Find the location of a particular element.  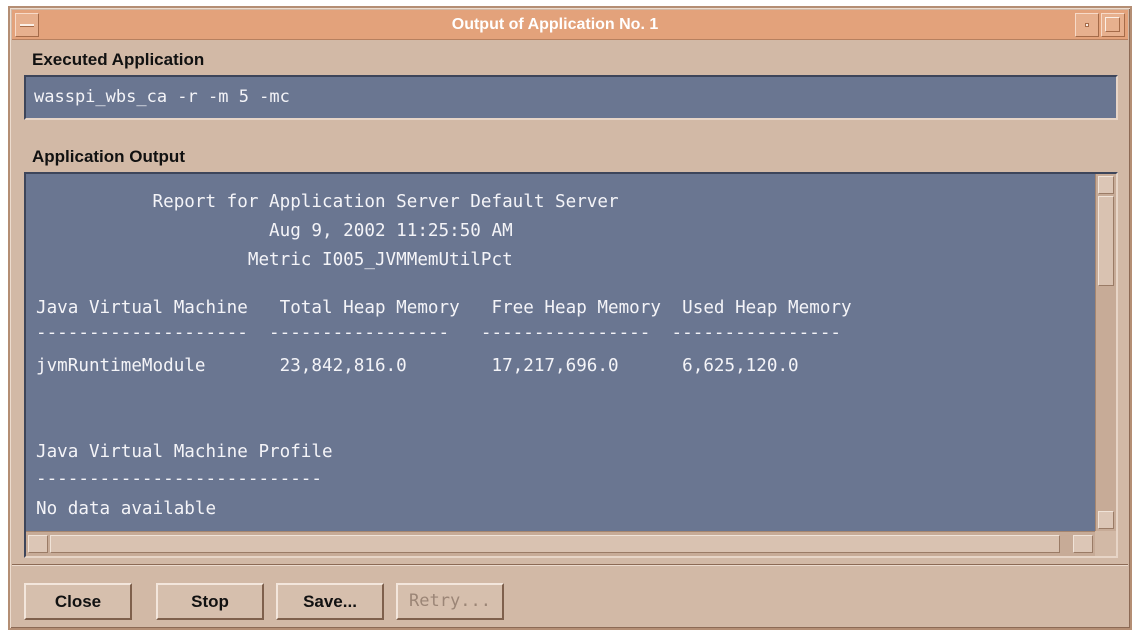

close-button: Close is located at coordinates (78, 601).